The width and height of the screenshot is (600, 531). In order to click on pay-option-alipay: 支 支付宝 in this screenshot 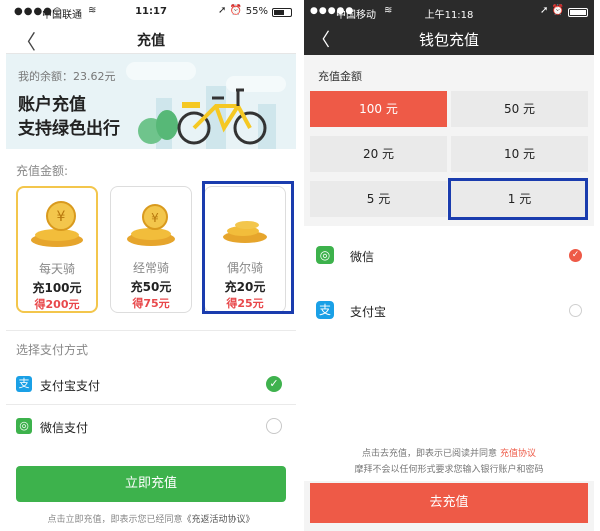, I will do `click(449, 310)`.